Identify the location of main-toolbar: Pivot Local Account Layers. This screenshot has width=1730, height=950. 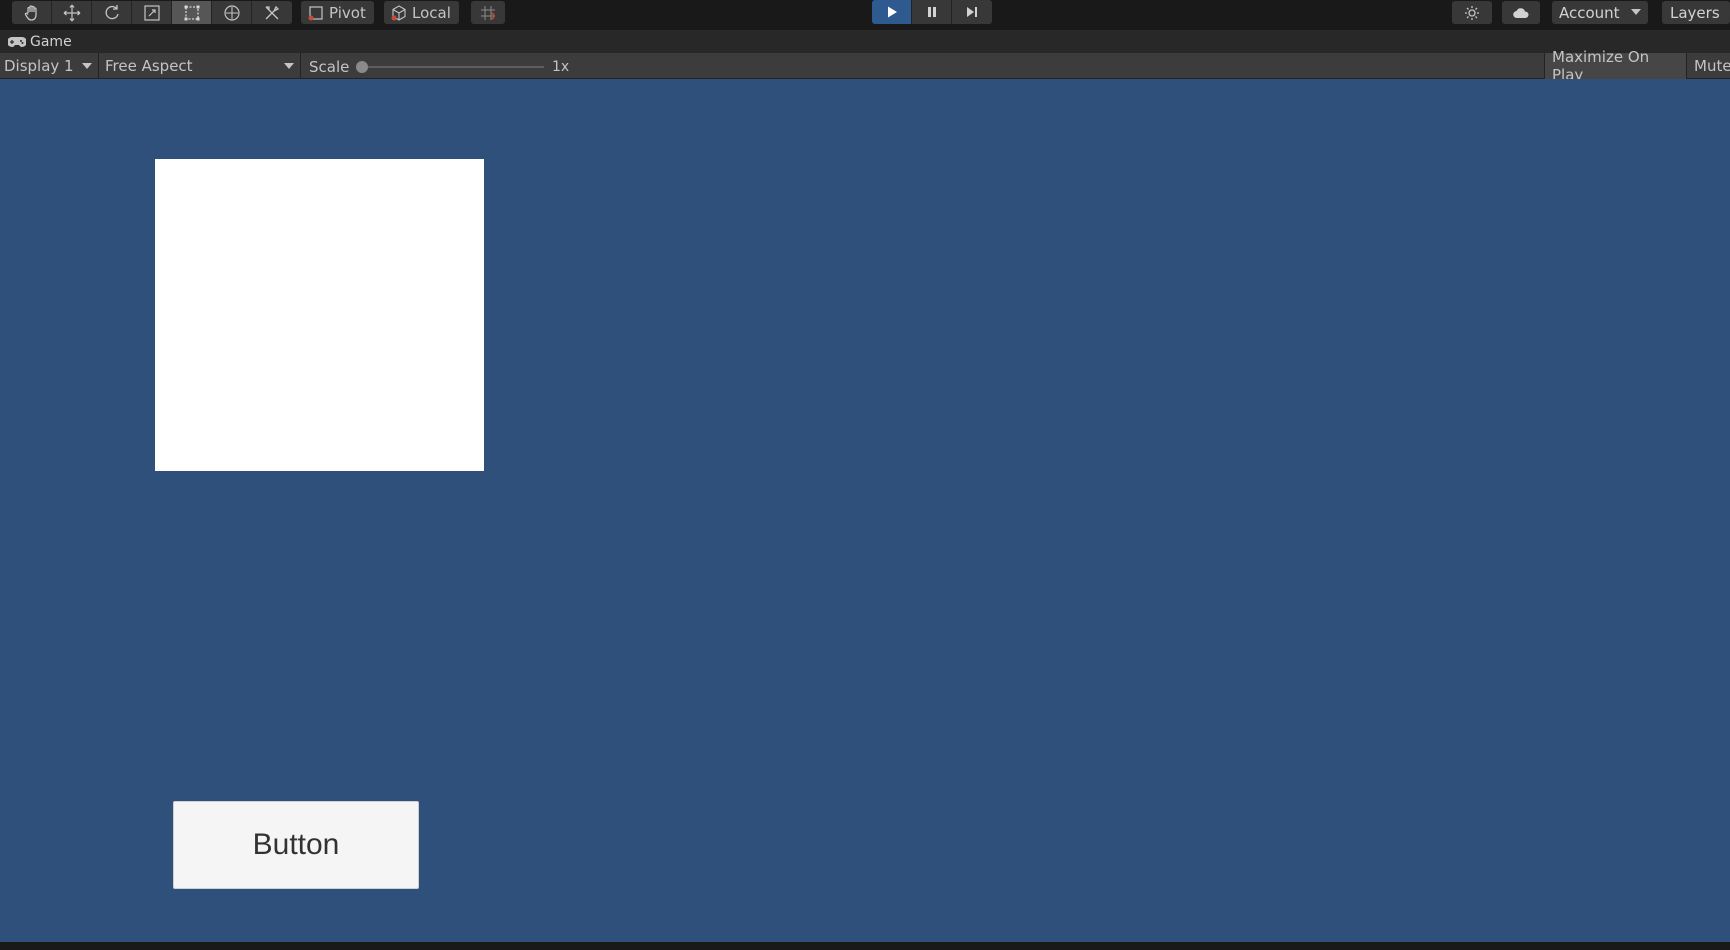
(865, 15).